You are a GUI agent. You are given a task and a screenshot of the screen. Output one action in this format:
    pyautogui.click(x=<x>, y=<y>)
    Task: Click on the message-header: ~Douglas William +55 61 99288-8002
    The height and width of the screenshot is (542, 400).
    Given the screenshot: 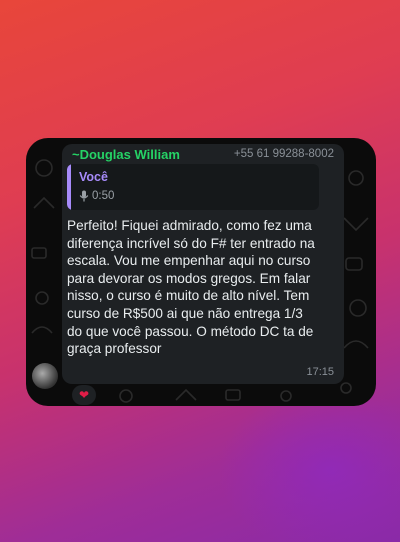 What is the action you would take?
    pyautogui.click(x=203, y=154)
    